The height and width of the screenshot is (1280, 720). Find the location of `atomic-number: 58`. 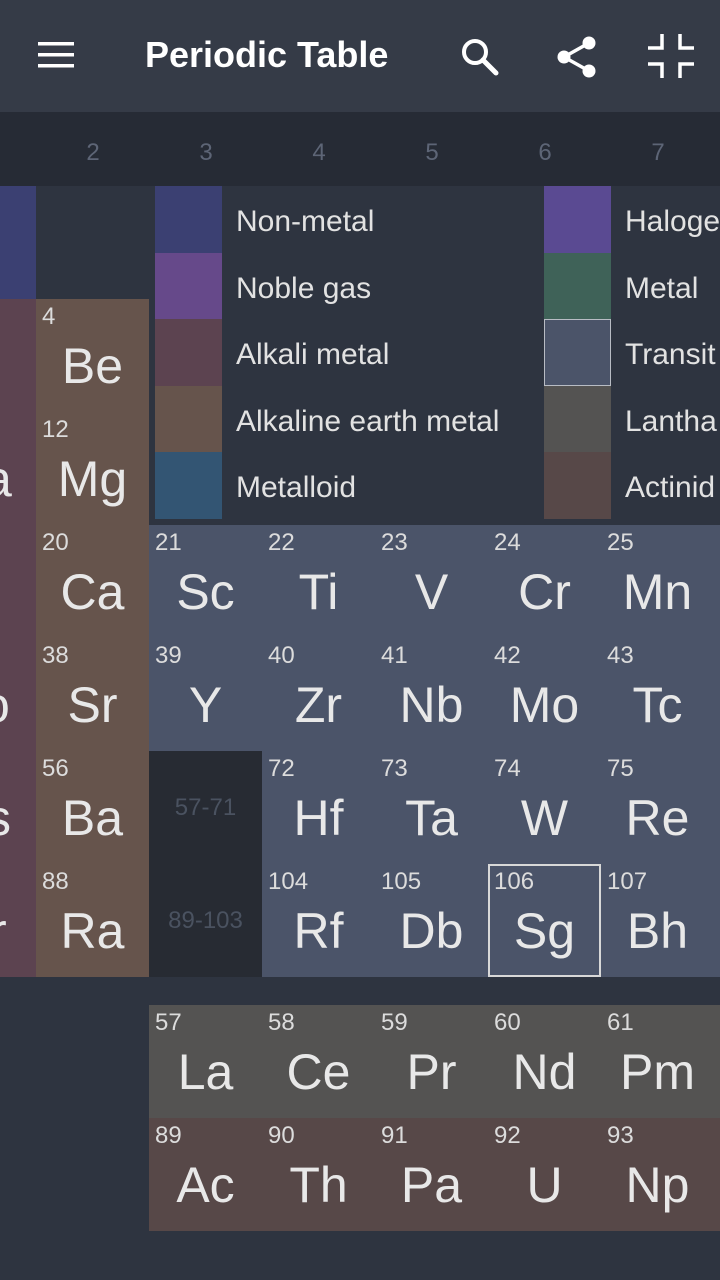

atomic-number: 58 is located at coordinates (281, 1022).